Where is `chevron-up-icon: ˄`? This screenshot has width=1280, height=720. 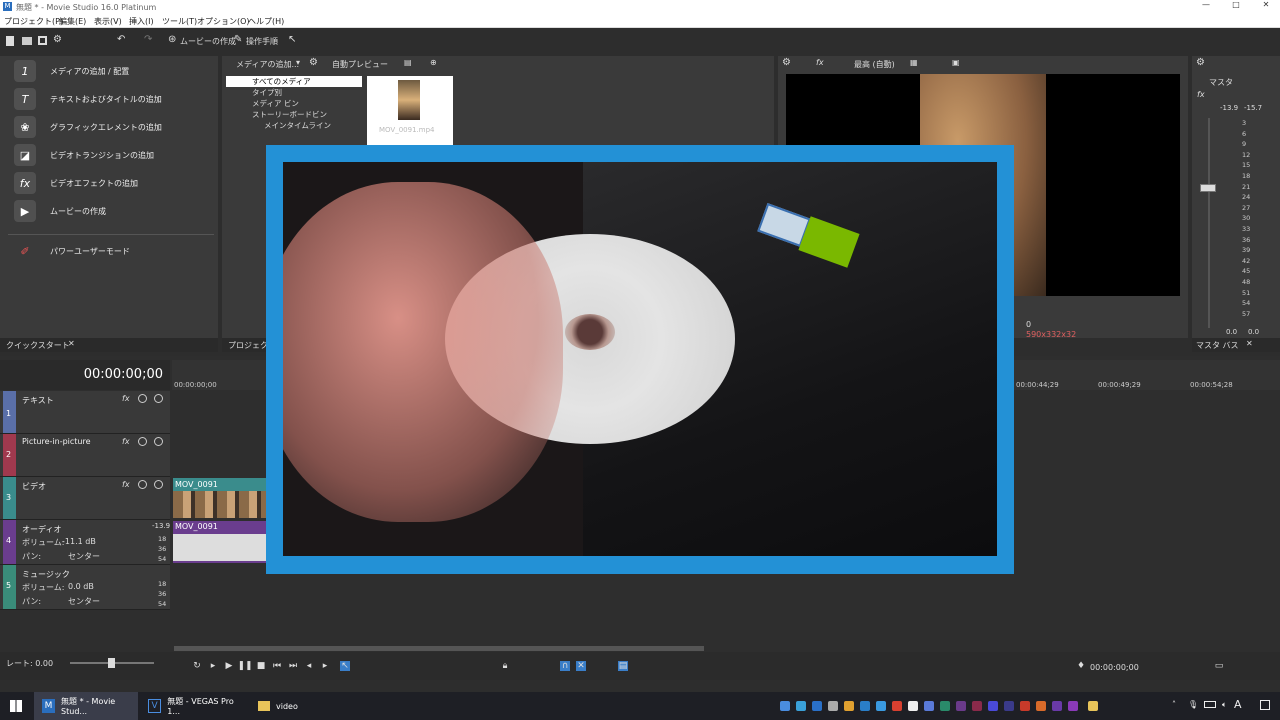
chevron-up-icon: ˄ is located at coordinates (1174, 704).